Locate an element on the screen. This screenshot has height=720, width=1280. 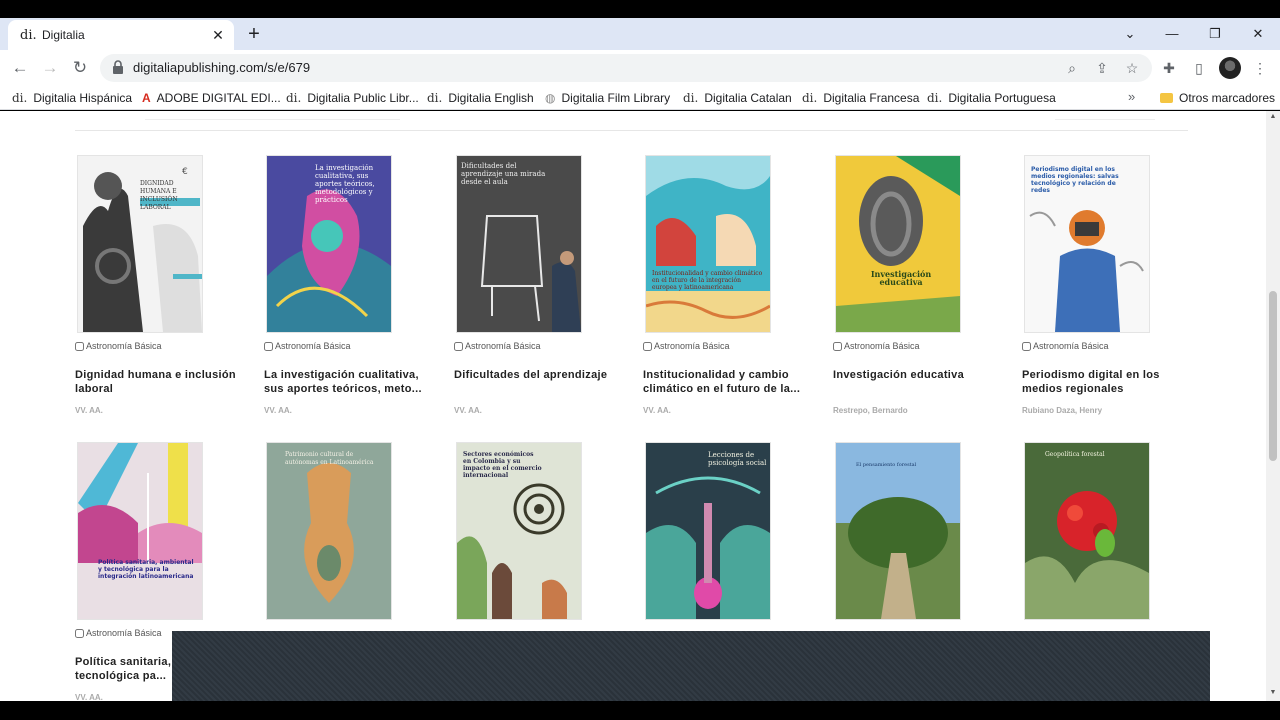
bookmark-star-icon: ☆ is located at coordinates (1132, 68).